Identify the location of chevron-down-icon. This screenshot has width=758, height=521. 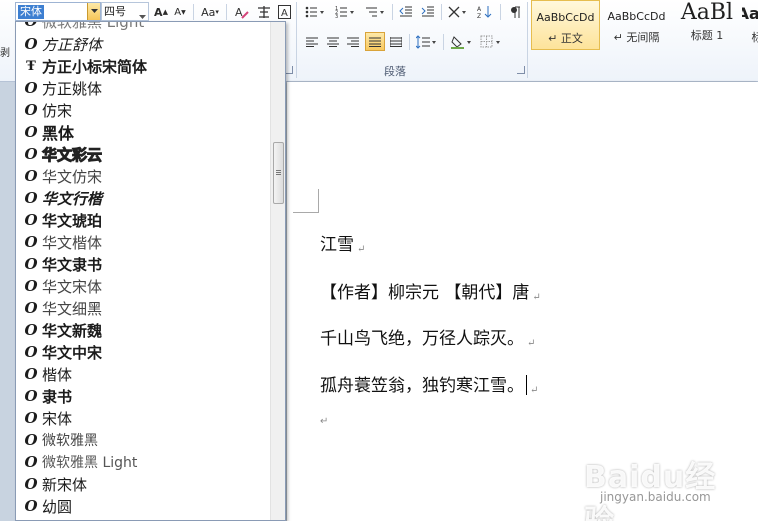
(94, 11).